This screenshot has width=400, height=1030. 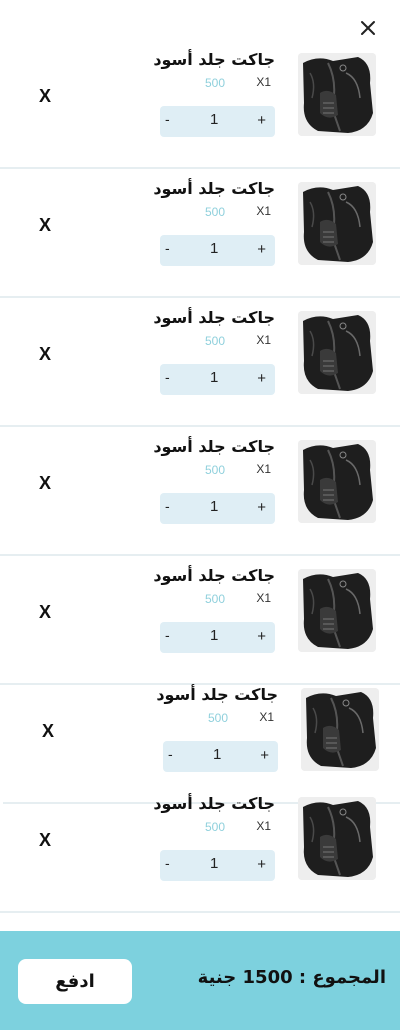 What do you see at coordinates (291, 977) in the screenshot?
I see `total-amount: المجموع : 1500 جنية` at bounding box center [291, 977].